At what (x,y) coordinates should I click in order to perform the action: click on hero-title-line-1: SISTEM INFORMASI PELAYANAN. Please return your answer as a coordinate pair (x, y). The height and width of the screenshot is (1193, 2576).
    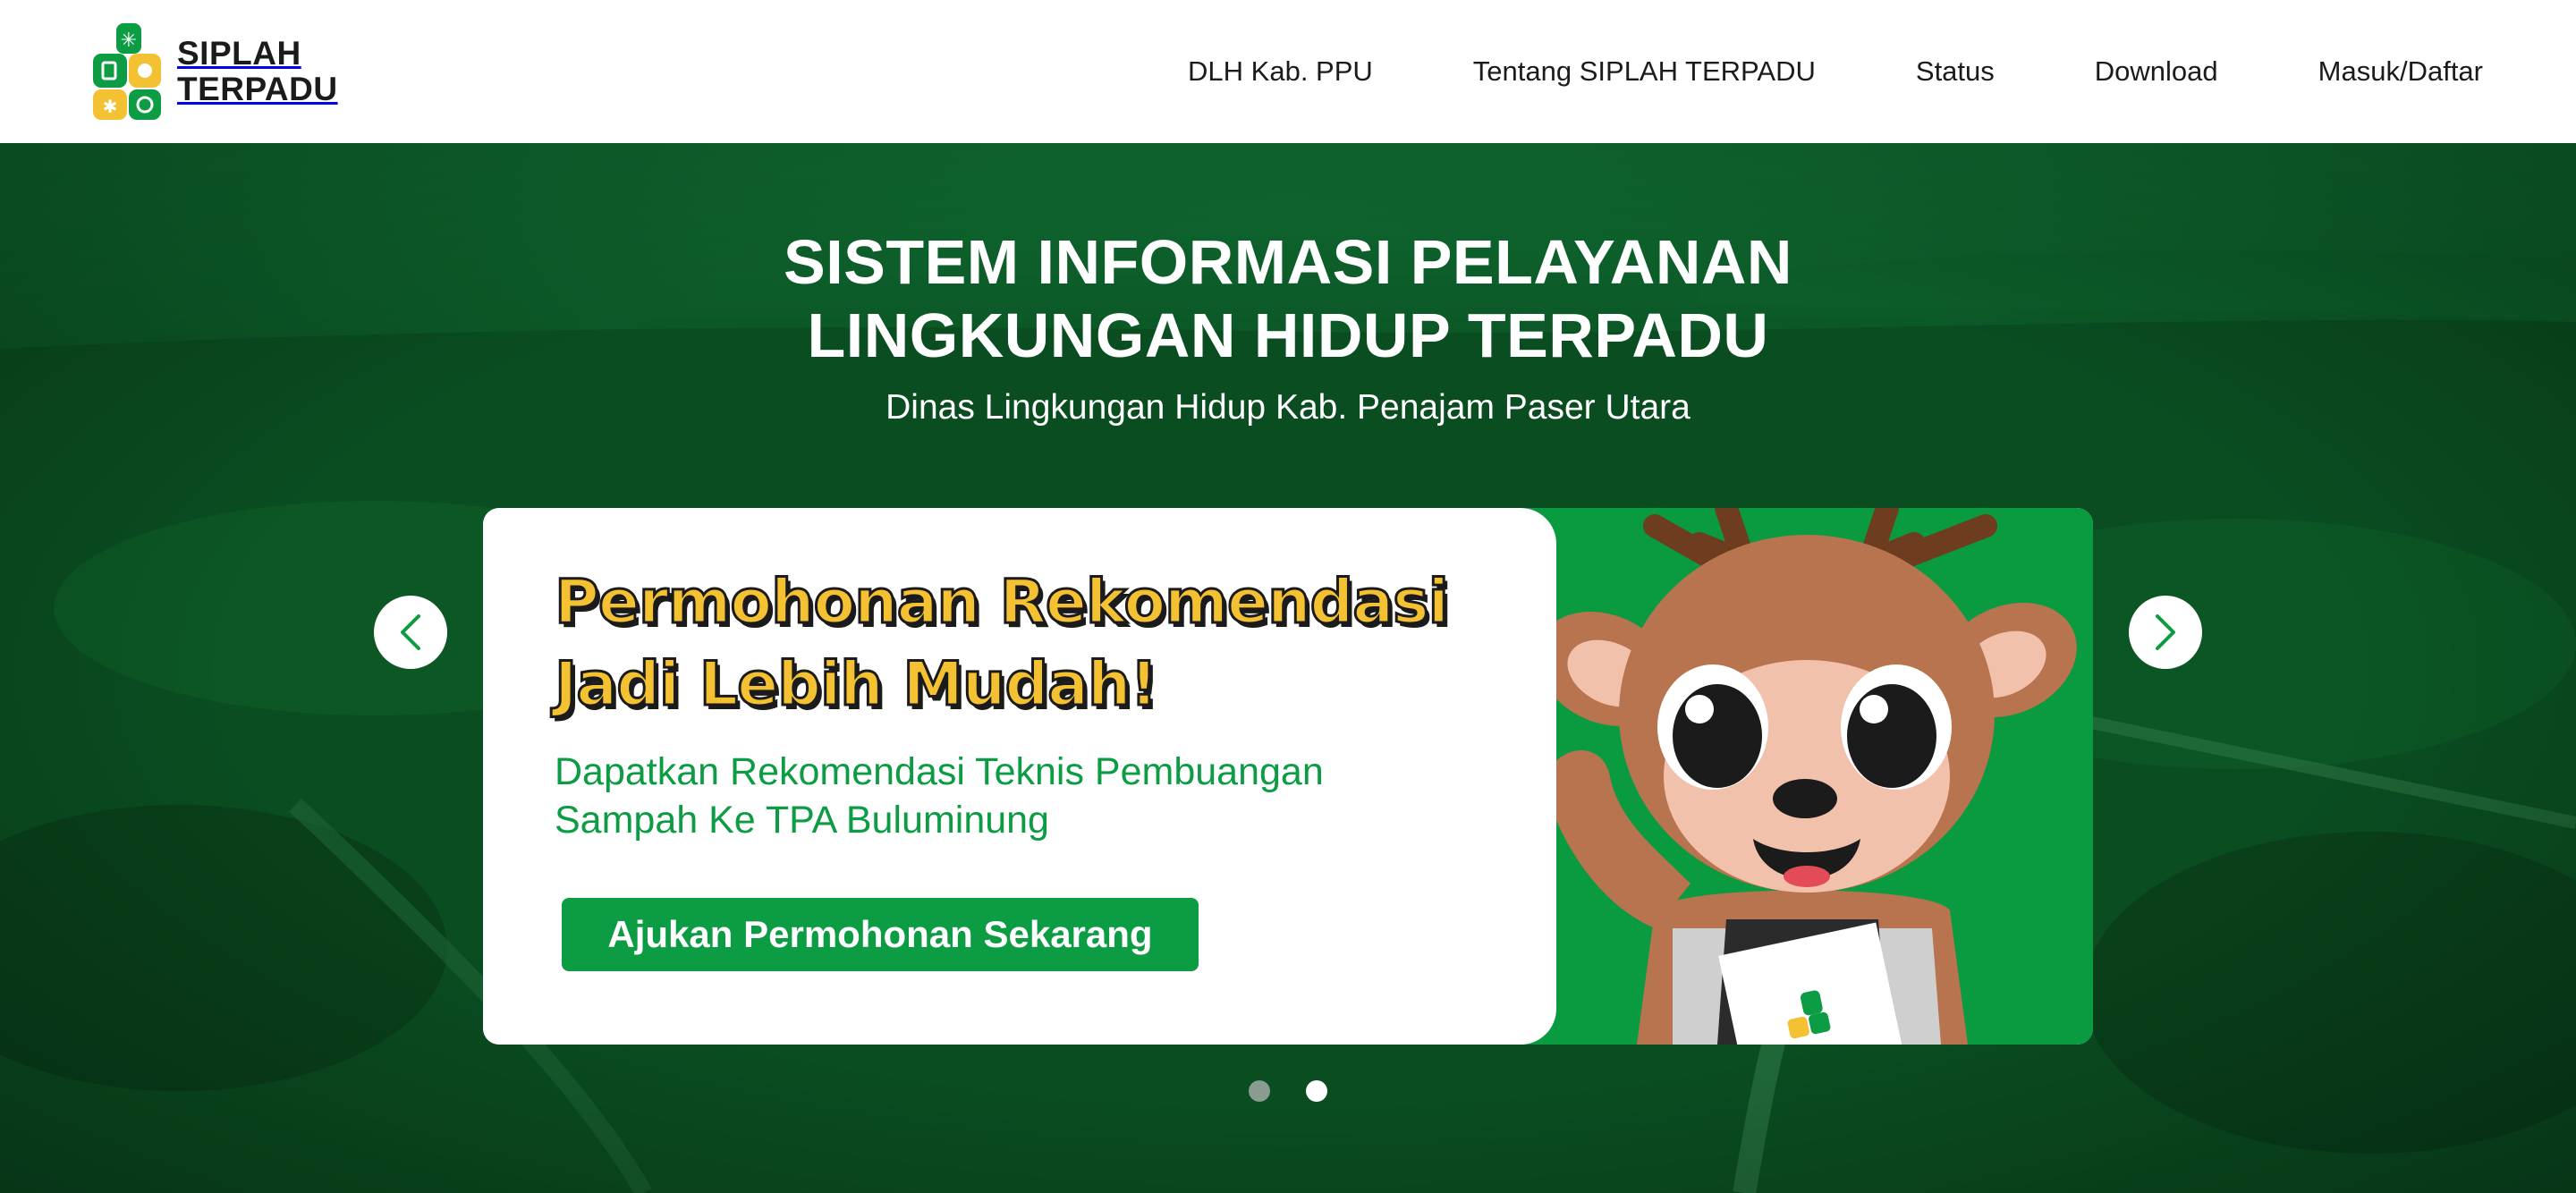
    Looking at the image, I should click on (1288, 262).